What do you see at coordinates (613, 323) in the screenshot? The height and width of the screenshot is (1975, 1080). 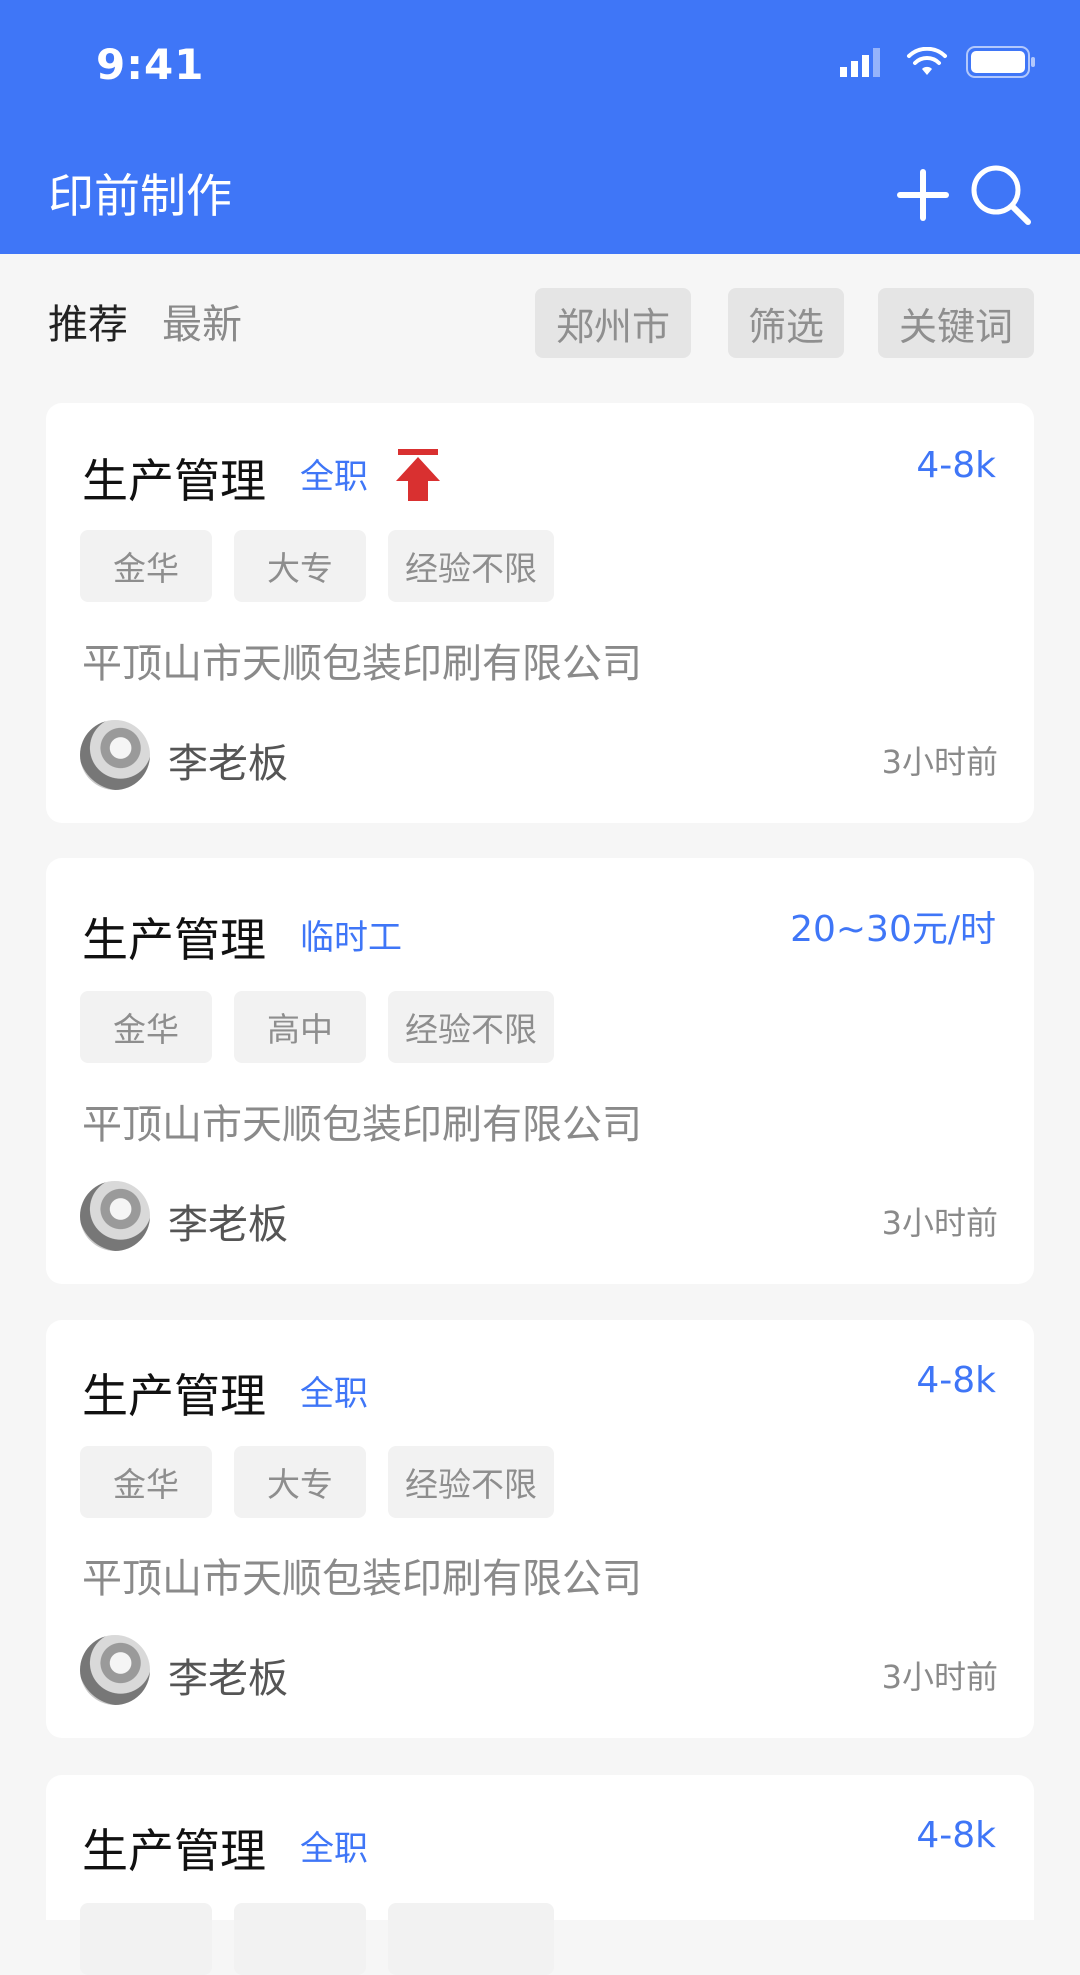 I see `city-filter-button: 郑州市` at bounding box center [613, 323].